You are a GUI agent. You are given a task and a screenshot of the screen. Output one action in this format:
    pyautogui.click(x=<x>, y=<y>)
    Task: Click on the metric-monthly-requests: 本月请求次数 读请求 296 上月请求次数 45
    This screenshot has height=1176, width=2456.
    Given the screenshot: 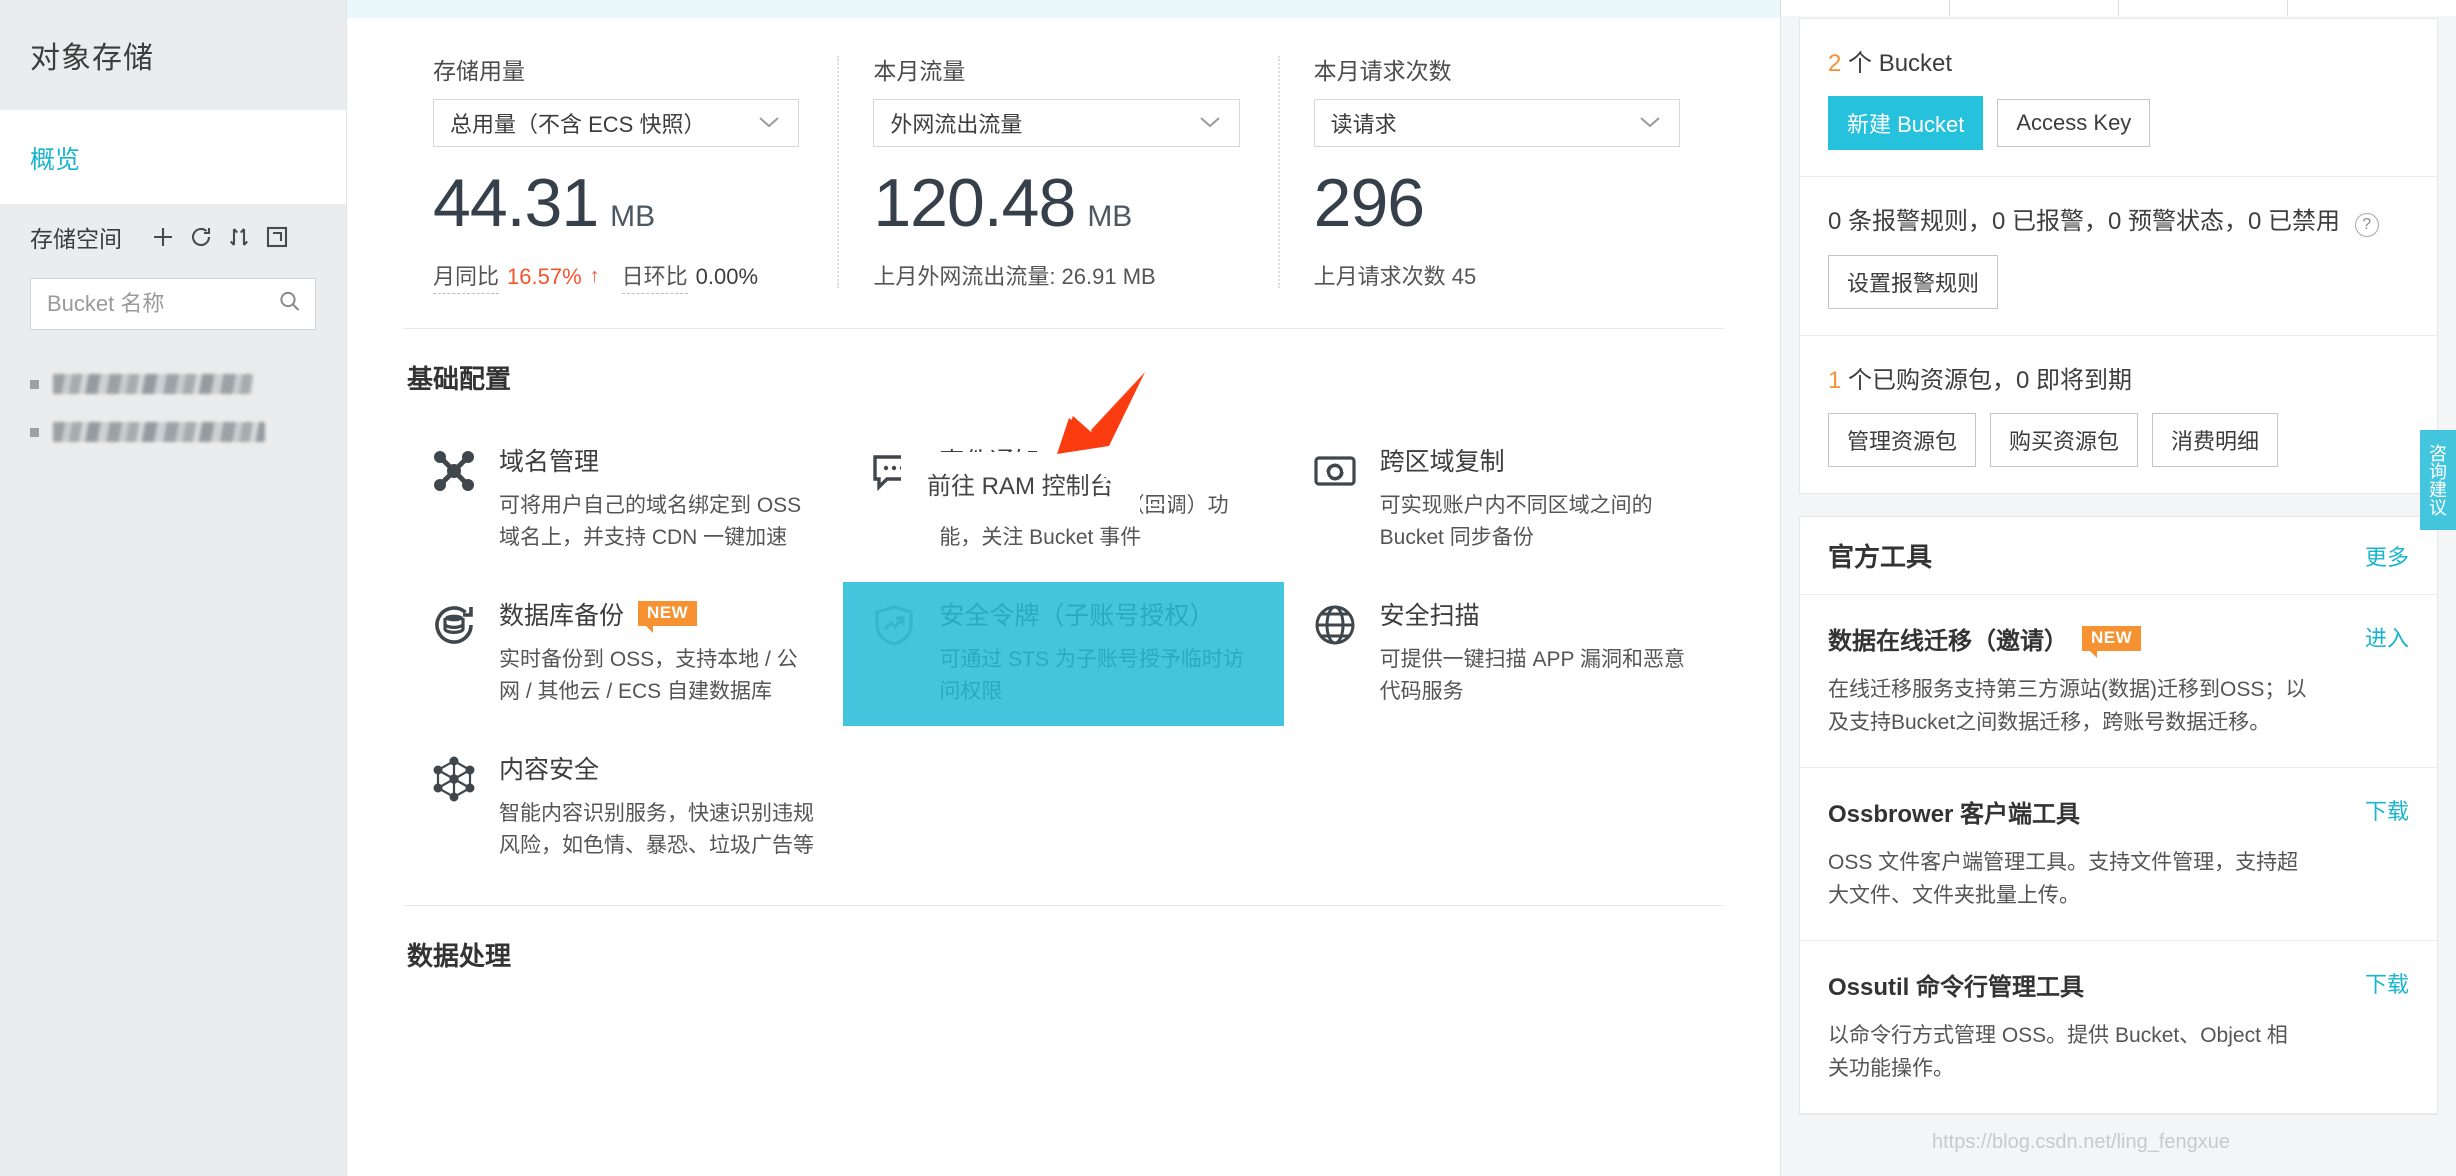 What is the action you would take?
    pyautogui.click(x=1500, y=173)
    